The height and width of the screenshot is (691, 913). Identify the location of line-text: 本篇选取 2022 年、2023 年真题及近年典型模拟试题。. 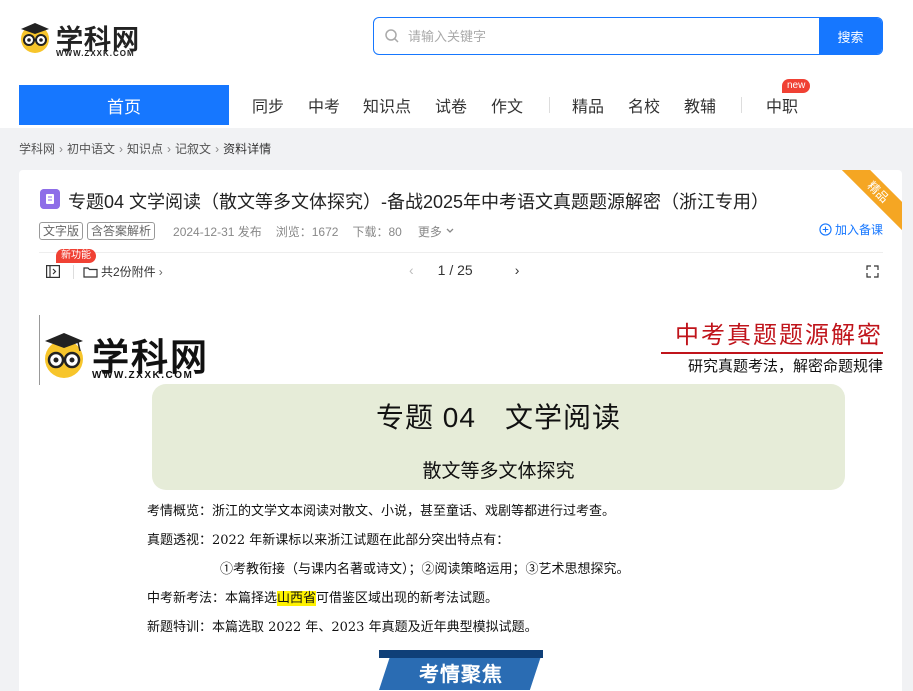
(375, 627).